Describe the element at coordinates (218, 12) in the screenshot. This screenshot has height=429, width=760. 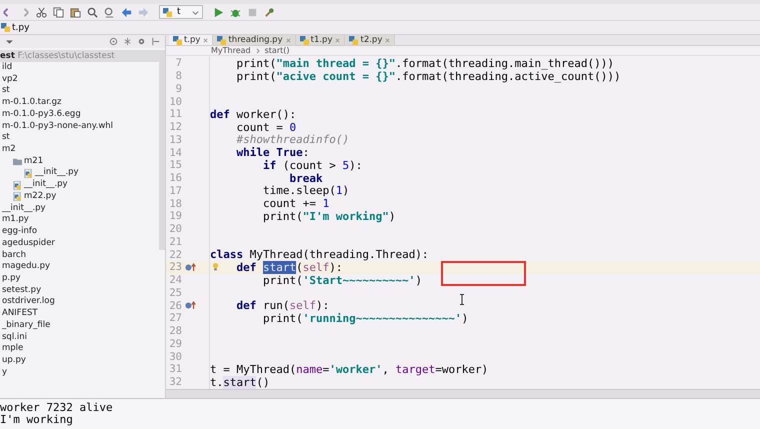
I see `run-icon` at that location.